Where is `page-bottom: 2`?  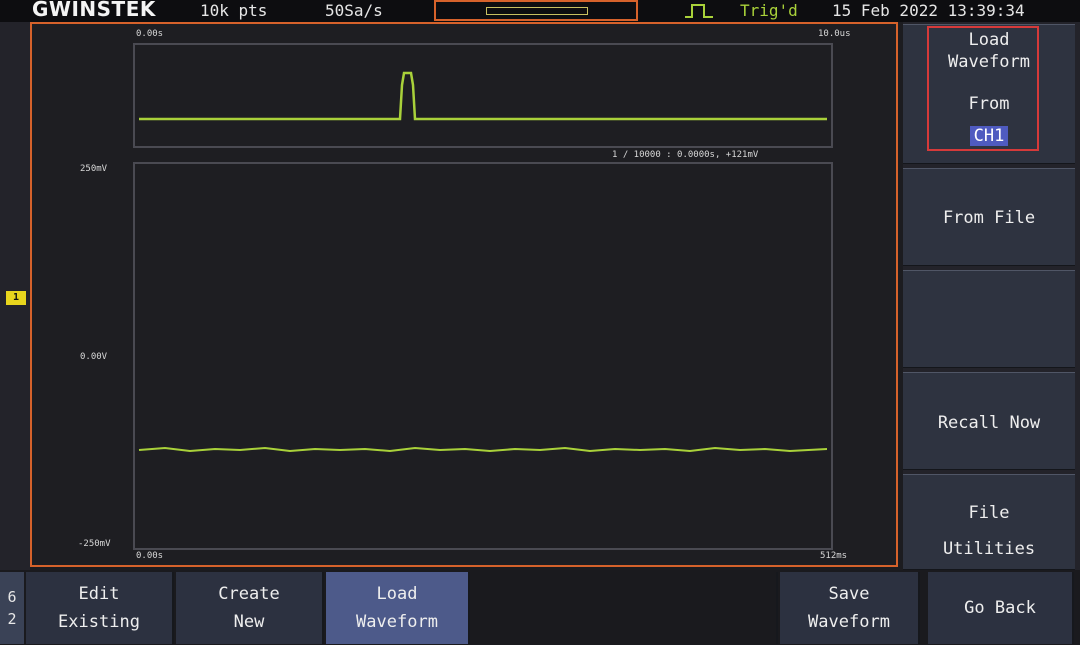
page-bottom: 2 is located at coordinates (12, 619).